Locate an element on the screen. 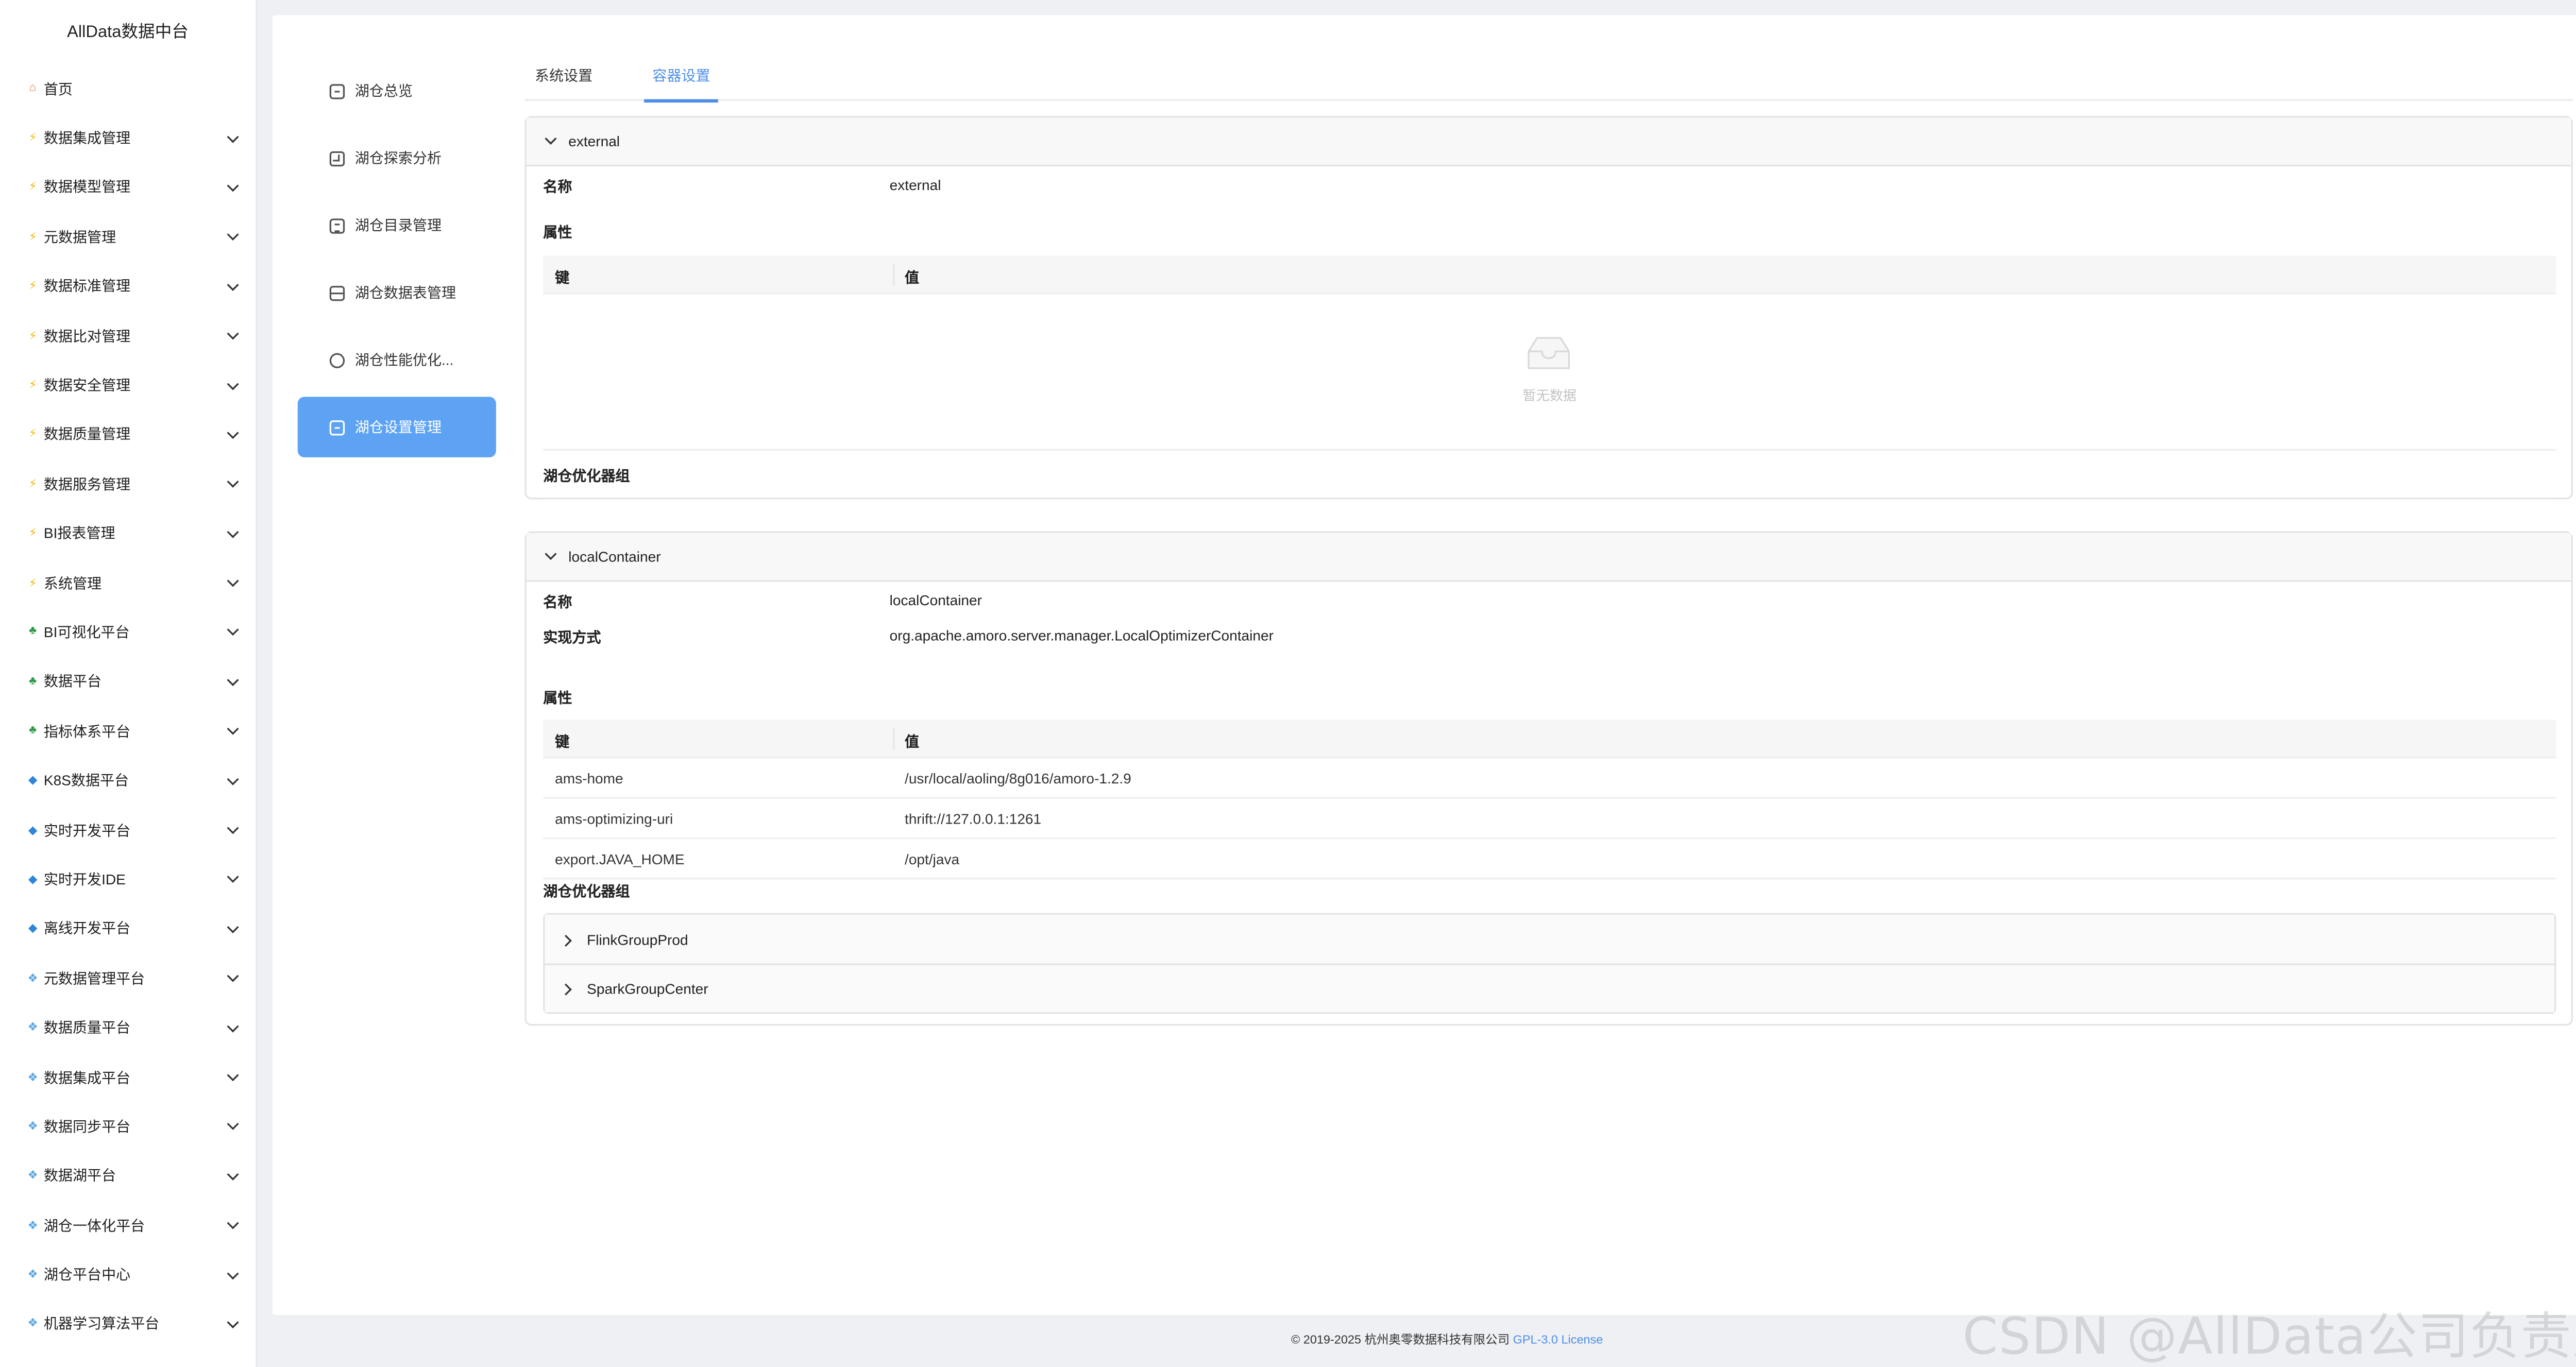 The width and height of the screenshot is (2576, 1367). panel-header-external: external is located at coordinates (1548, 142).